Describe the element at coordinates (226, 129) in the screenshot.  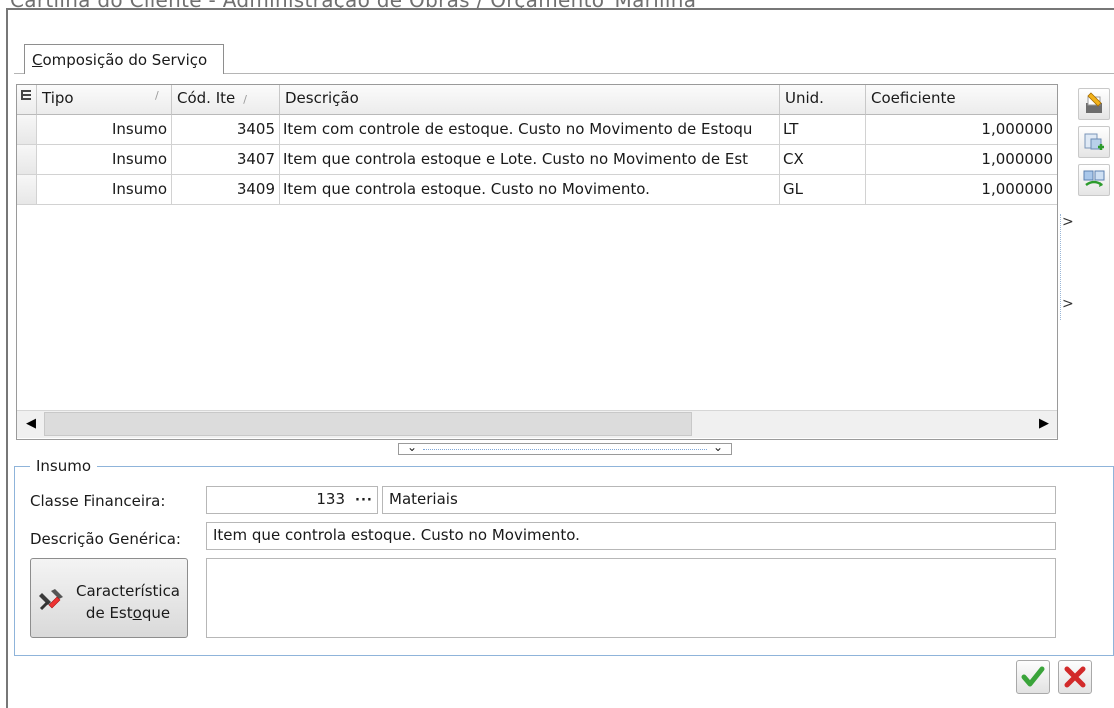
I see `cell-cod: 3405` at that location.